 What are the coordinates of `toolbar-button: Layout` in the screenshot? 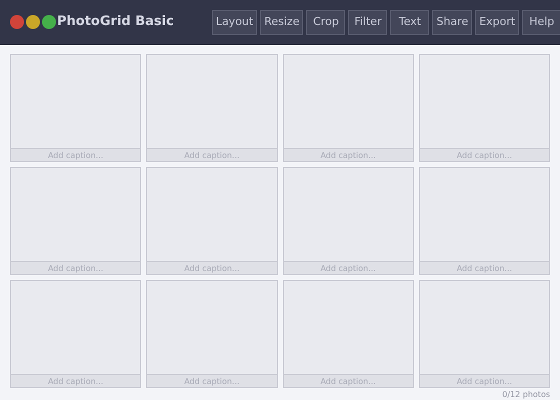 It's located at (235, 22).